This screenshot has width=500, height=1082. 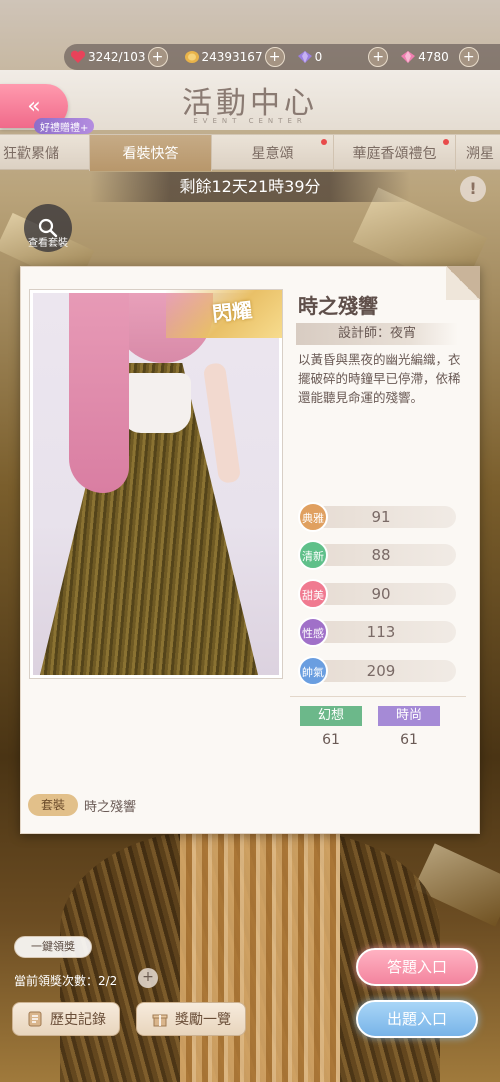 What do you see at coordinates (409, 716) in the screenshot?
I see `style-tag-fashion: 時尚` at bounding box center [409, 716].